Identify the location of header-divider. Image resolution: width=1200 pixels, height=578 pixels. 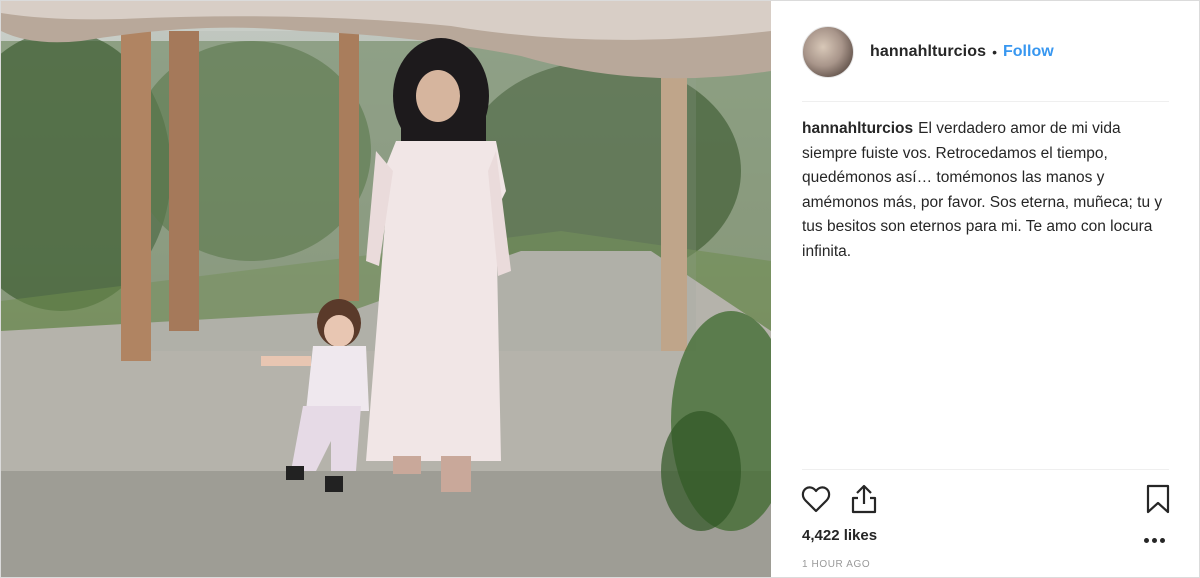
(985, 101).